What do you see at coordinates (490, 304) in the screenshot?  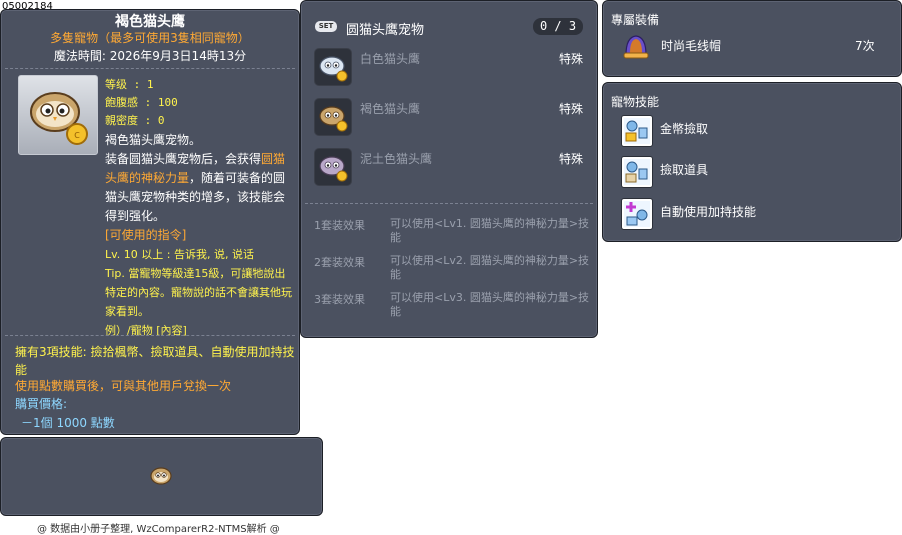 I see `set-effect-text: 可以使用<Lv3. 圆猫头鹰的神秘力量>技能` at bounding box center [490, 304].